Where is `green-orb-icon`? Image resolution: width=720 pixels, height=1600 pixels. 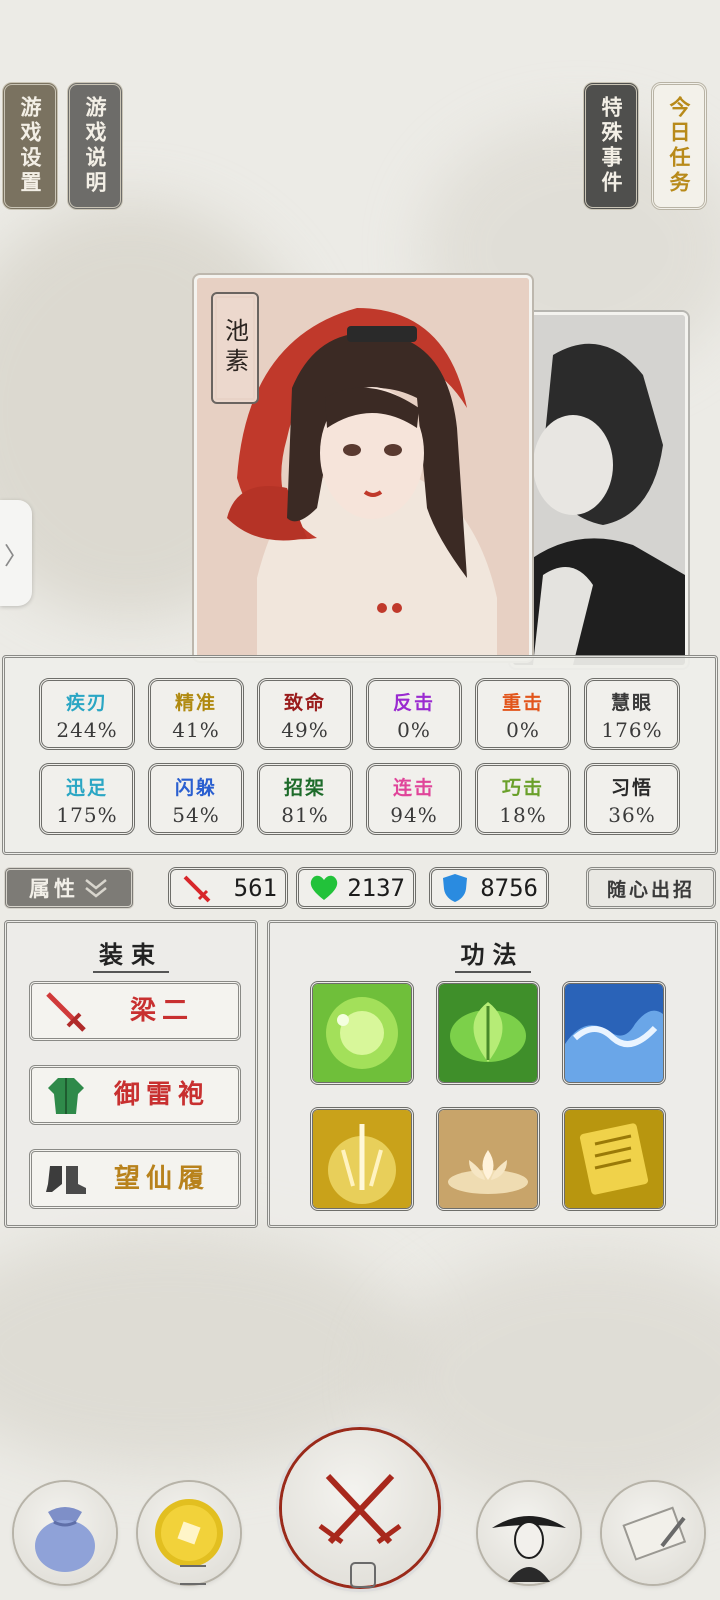 green-orb-icon is located at coordinates (362, 1033).